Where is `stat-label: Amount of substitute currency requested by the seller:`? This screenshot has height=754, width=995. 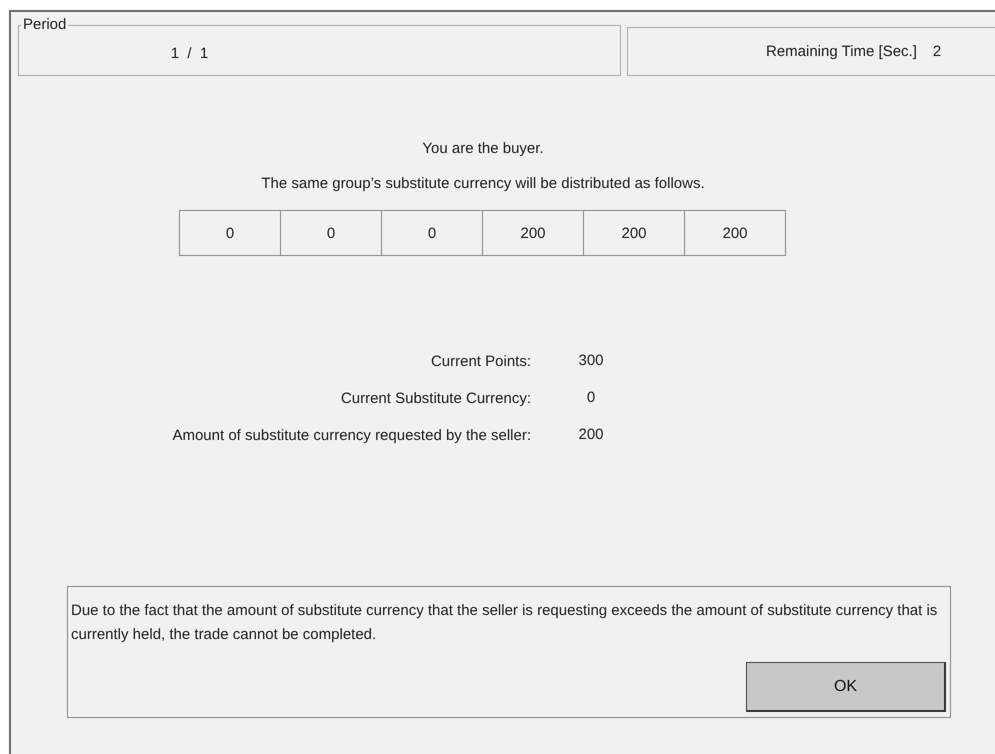
stat-label: Amount of substitute currency requested by the seller: is located at coordinates (351, 436).